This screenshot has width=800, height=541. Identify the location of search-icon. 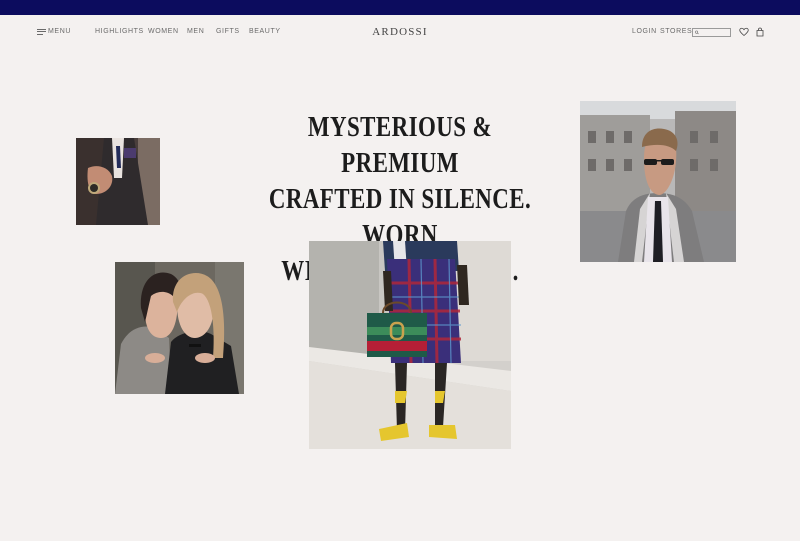
(697, 32).